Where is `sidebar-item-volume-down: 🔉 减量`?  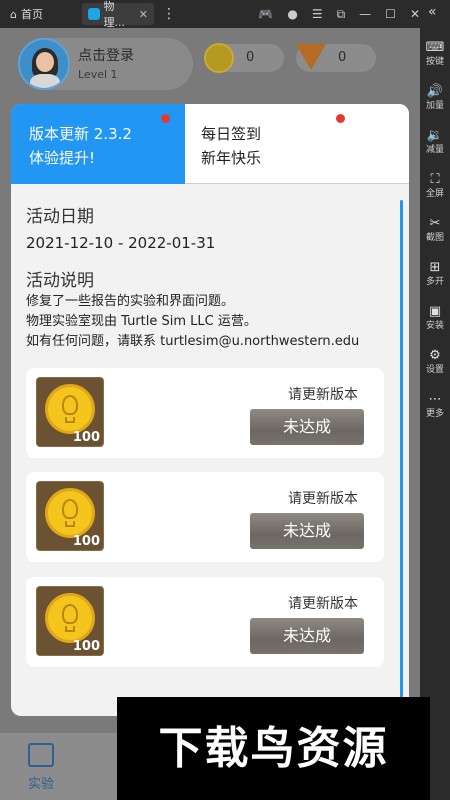
sidebar-item-volume-down: 🔉 减量 is located at coordinates (435, 142).